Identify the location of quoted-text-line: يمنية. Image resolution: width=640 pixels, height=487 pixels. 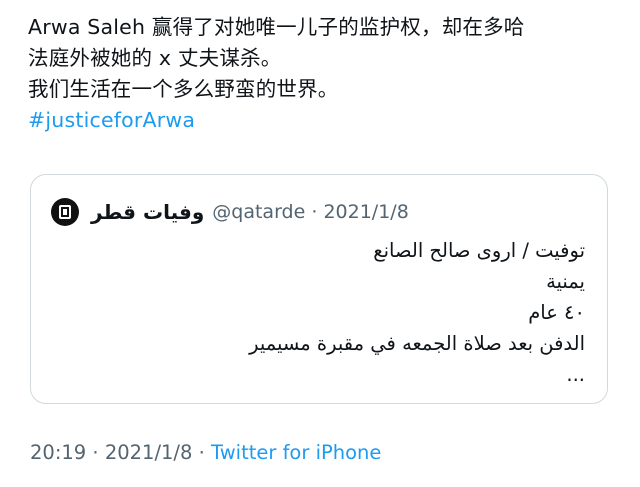
(565, 281).